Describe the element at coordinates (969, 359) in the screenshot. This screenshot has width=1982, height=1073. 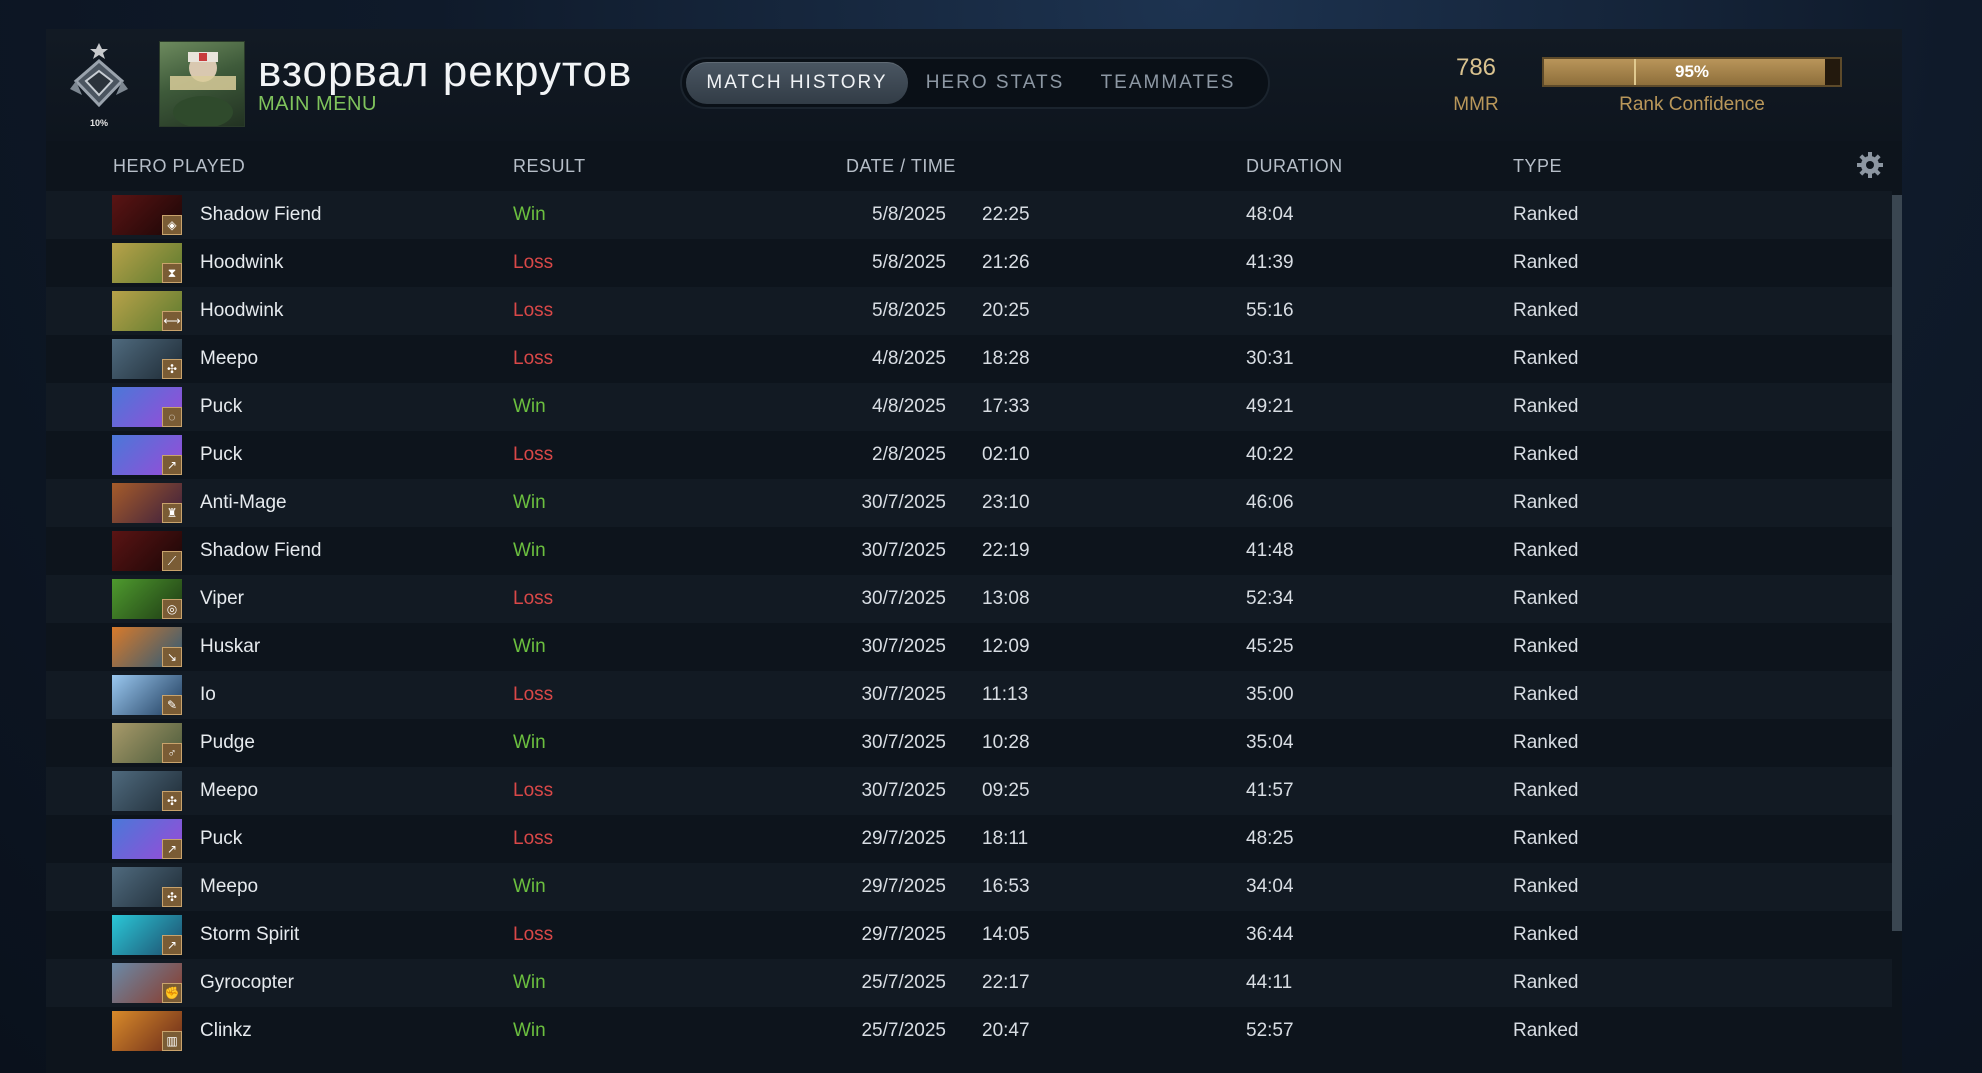
I see `table-row: ✣ Meepo Loss 4/8/2025 18:28 30:31 Ranked` at that location.